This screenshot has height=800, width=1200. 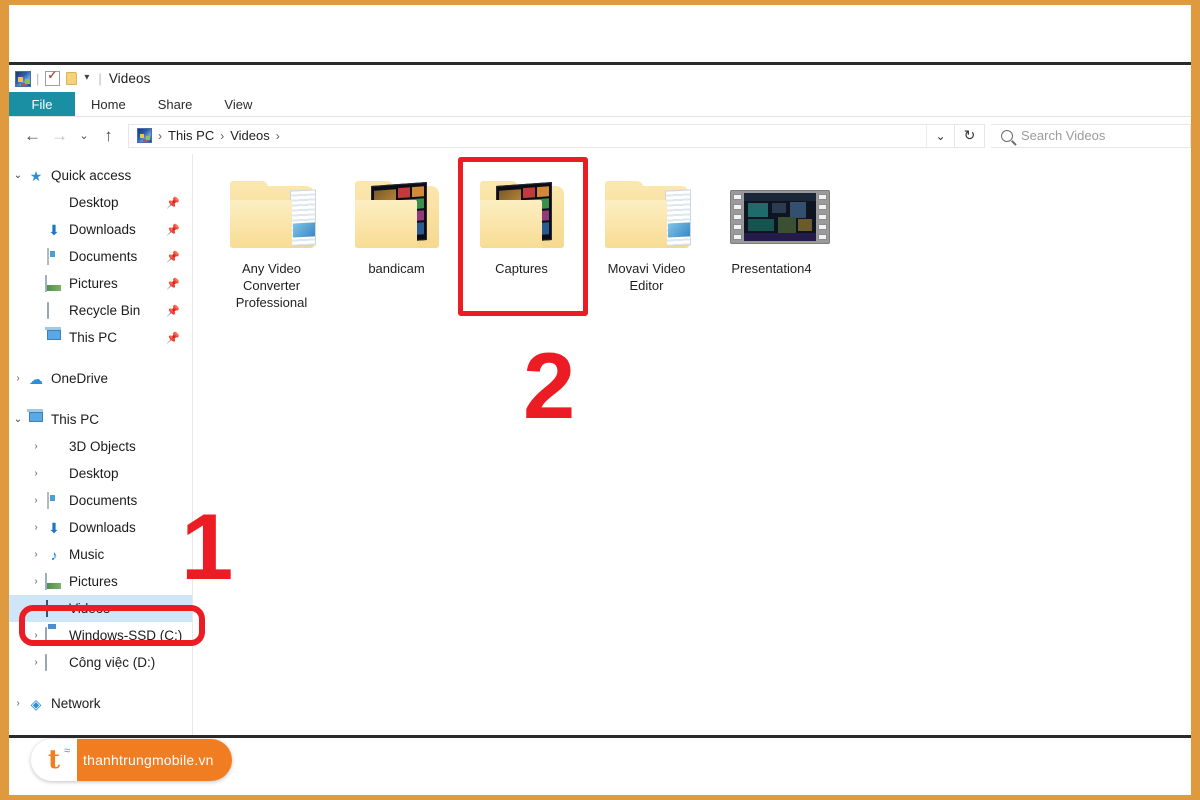 I want to click on sidebar-item-pictures: › Pictures, so click(x=100, y=581).